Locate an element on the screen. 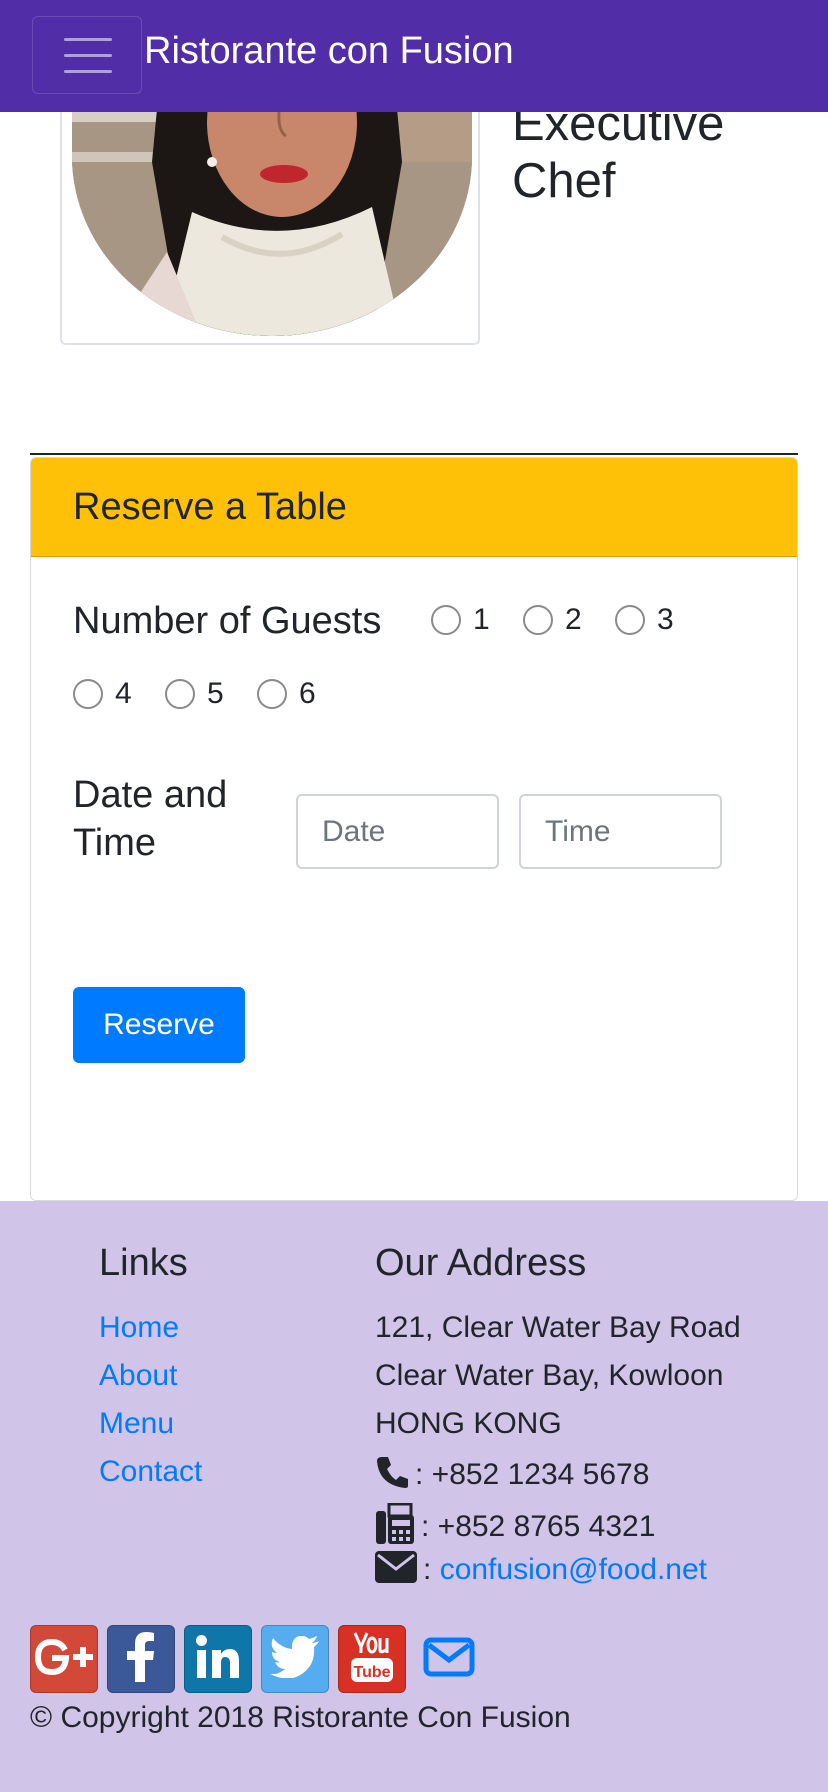 This screenshot has width=828, height=1792. navbar: Ristorante con Fusion is located at coordinates (414, 56).